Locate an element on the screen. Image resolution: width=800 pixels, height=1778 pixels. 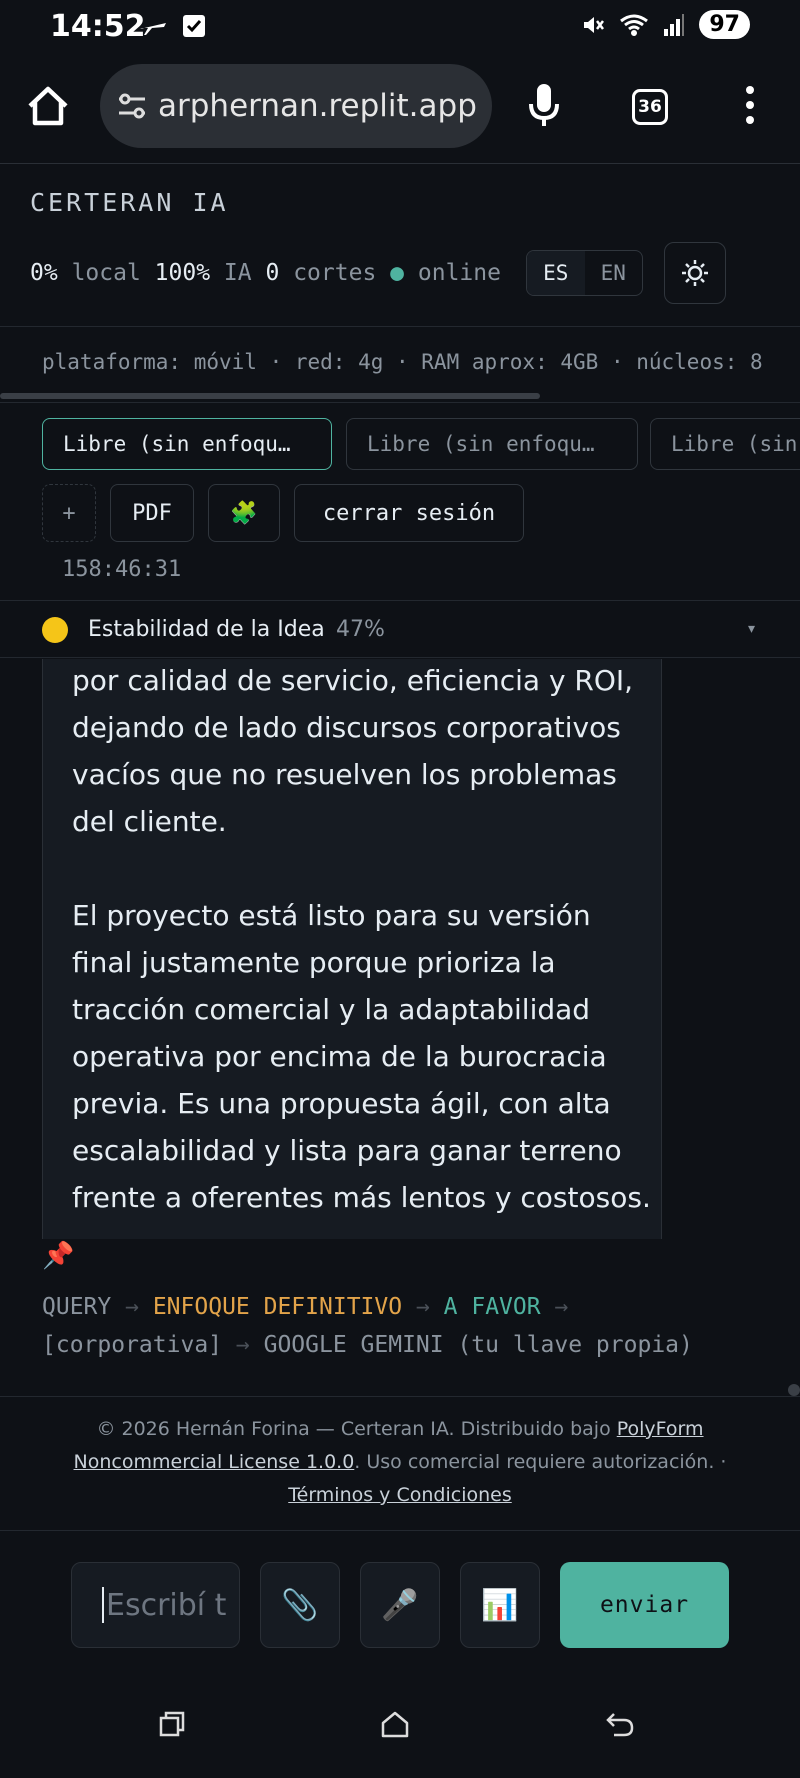
address-bar: arphernan.replit.app is located at coordinates (296, 106).